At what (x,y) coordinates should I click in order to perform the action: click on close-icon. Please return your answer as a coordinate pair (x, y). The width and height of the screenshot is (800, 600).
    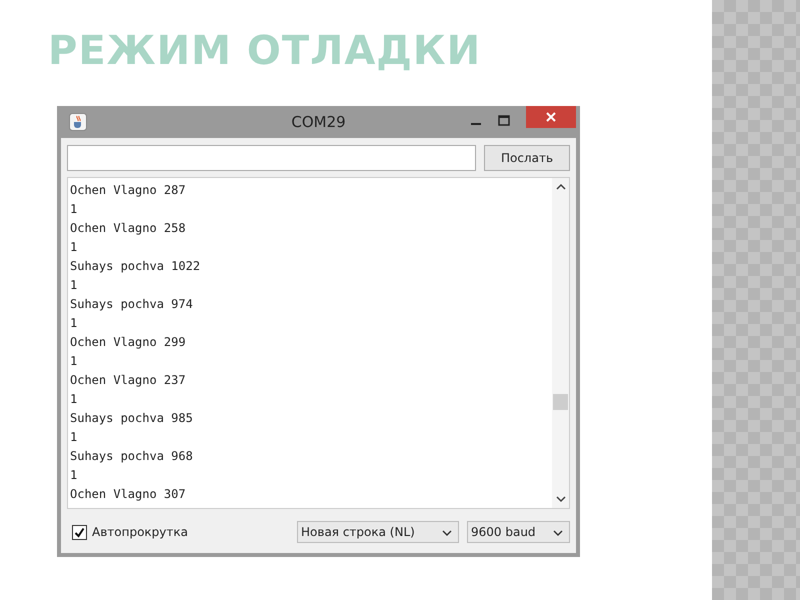
    Looking at the image, I should click on (551, 117).